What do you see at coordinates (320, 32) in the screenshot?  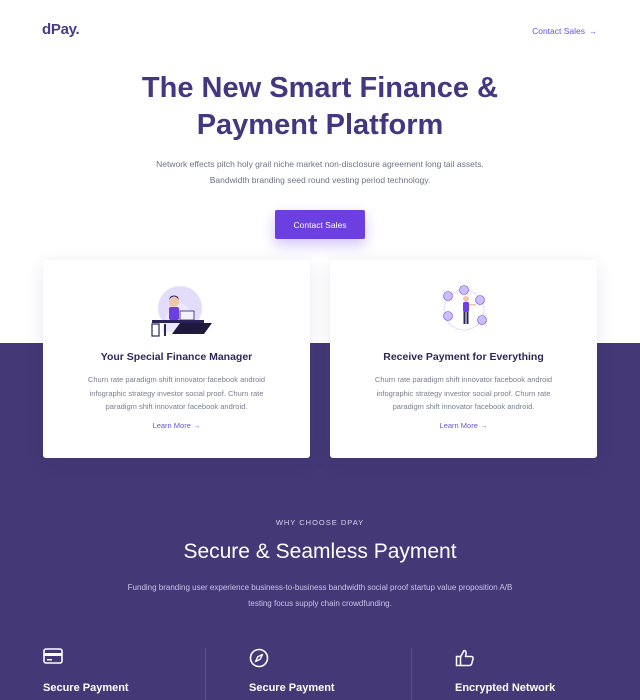 I see `site-header: dPay. Contact Sales →` at bounding box center [320, 32].